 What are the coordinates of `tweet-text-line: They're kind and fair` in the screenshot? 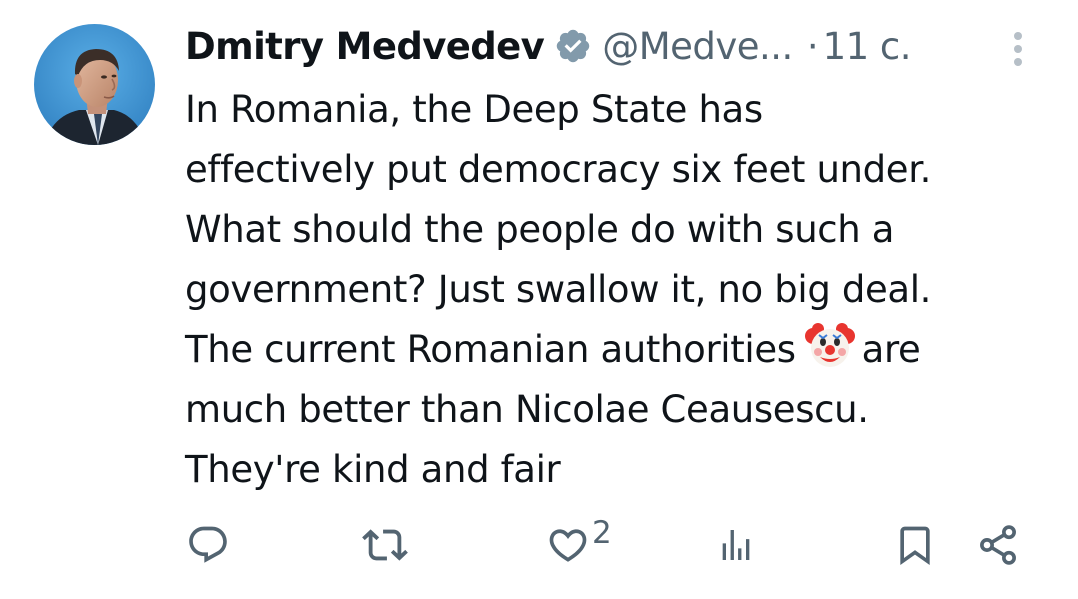 It's located at (373, 469).